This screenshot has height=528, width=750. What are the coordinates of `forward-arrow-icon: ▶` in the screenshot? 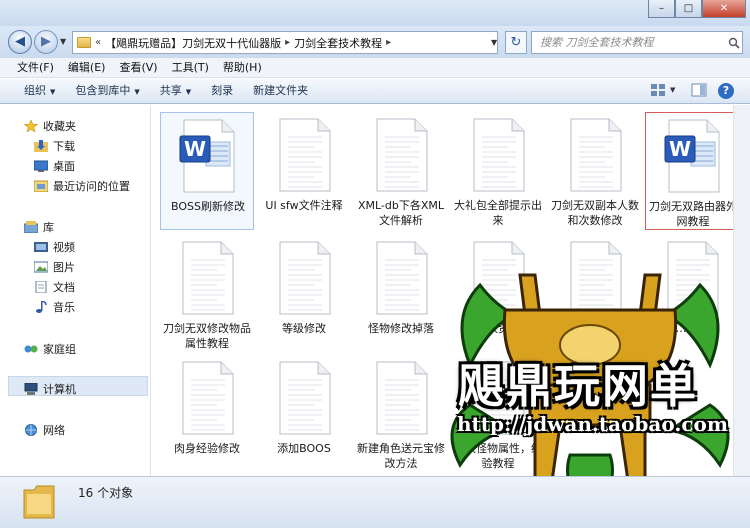 It's located at (46, 41).